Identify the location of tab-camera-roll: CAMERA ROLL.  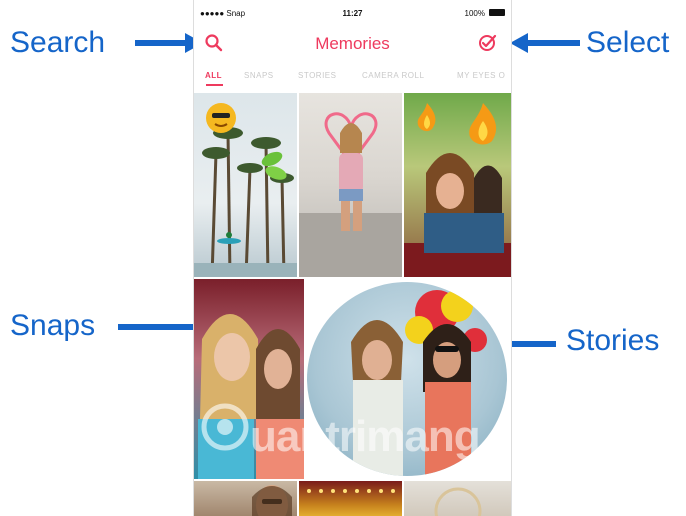
(393, 75).